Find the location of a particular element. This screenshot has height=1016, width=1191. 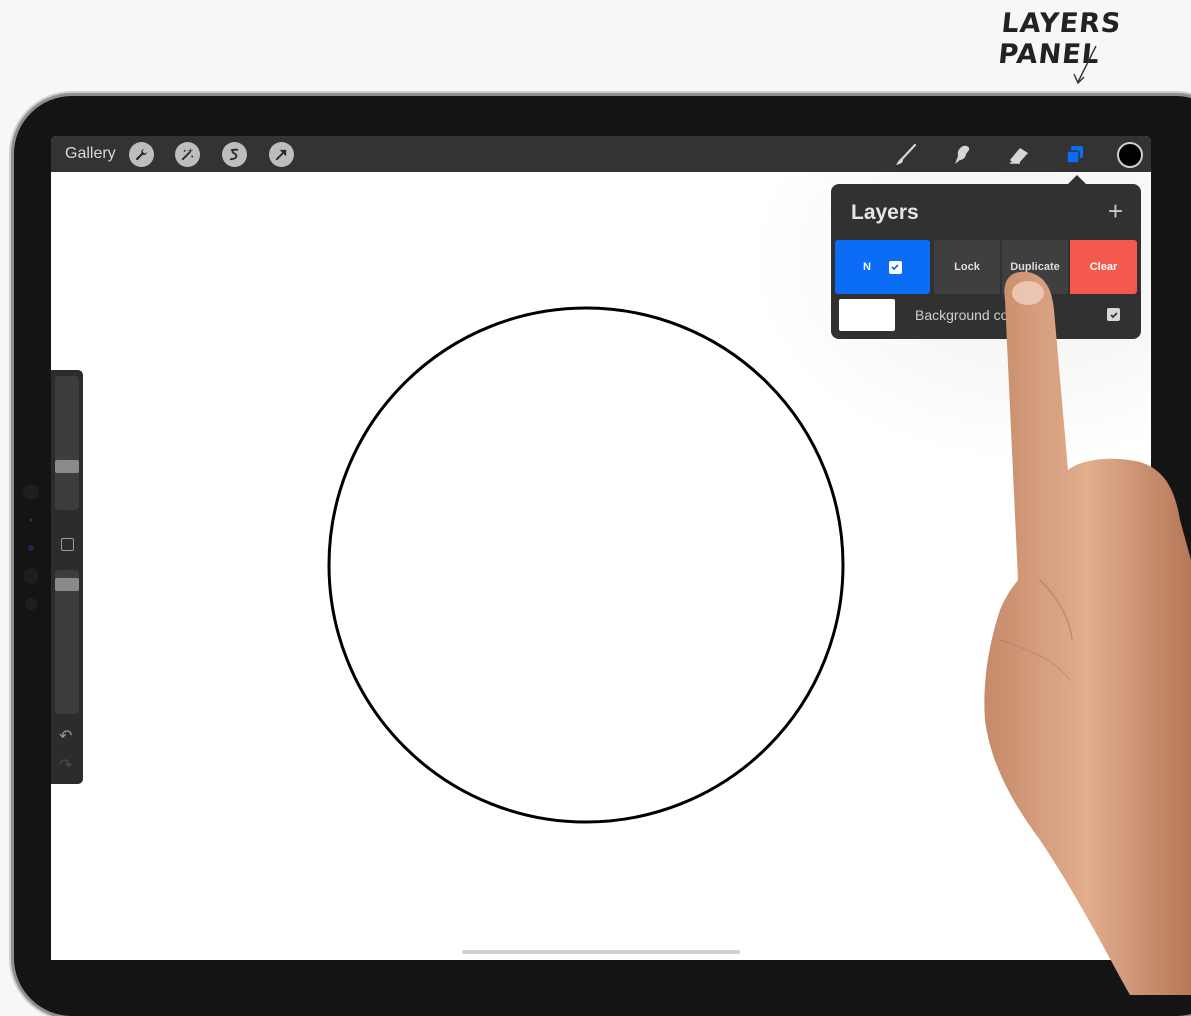

pointing-hand is located at coordinates (1087, 633).